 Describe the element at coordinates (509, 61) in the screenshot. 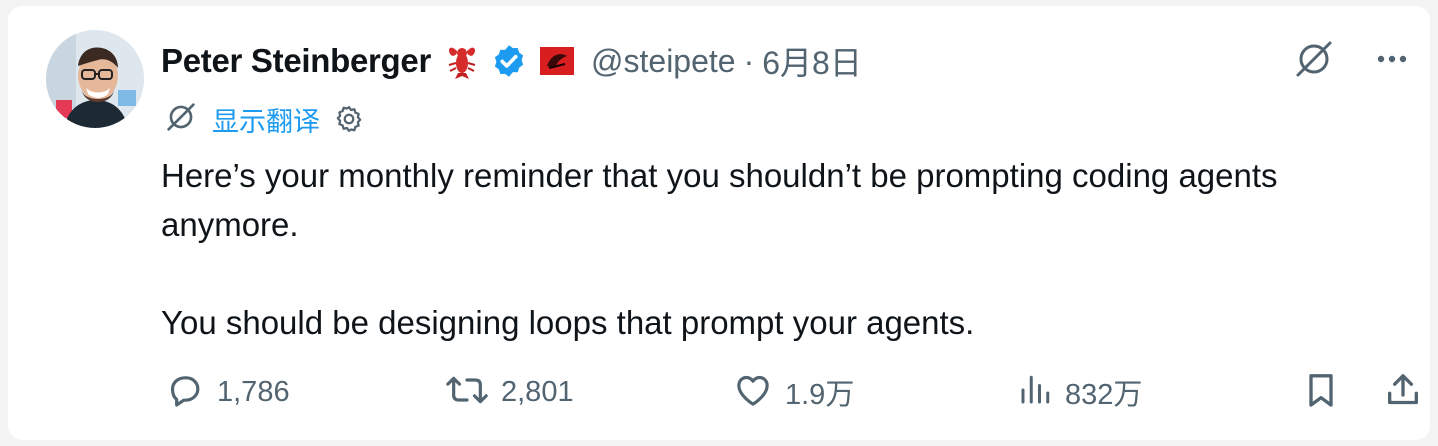

I see `verified-badge-icon` at that location.